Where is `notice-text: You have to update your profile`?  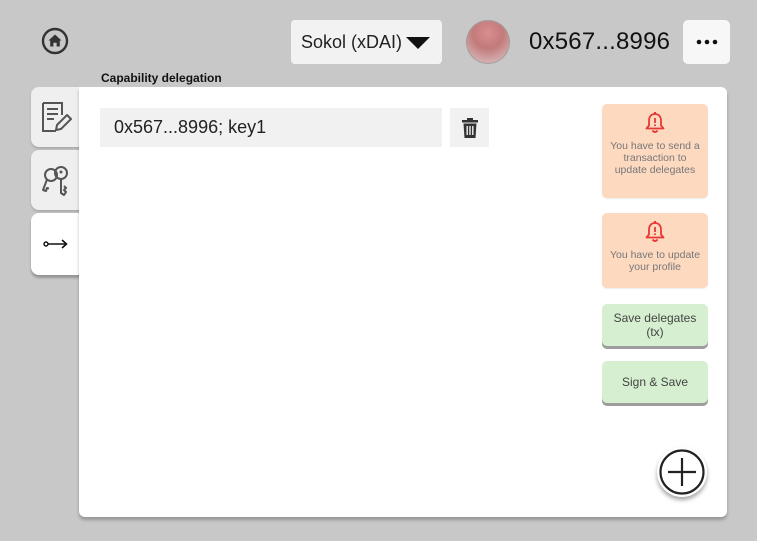
notice-text: You have to update your profile is located at coordinates (655, 261).